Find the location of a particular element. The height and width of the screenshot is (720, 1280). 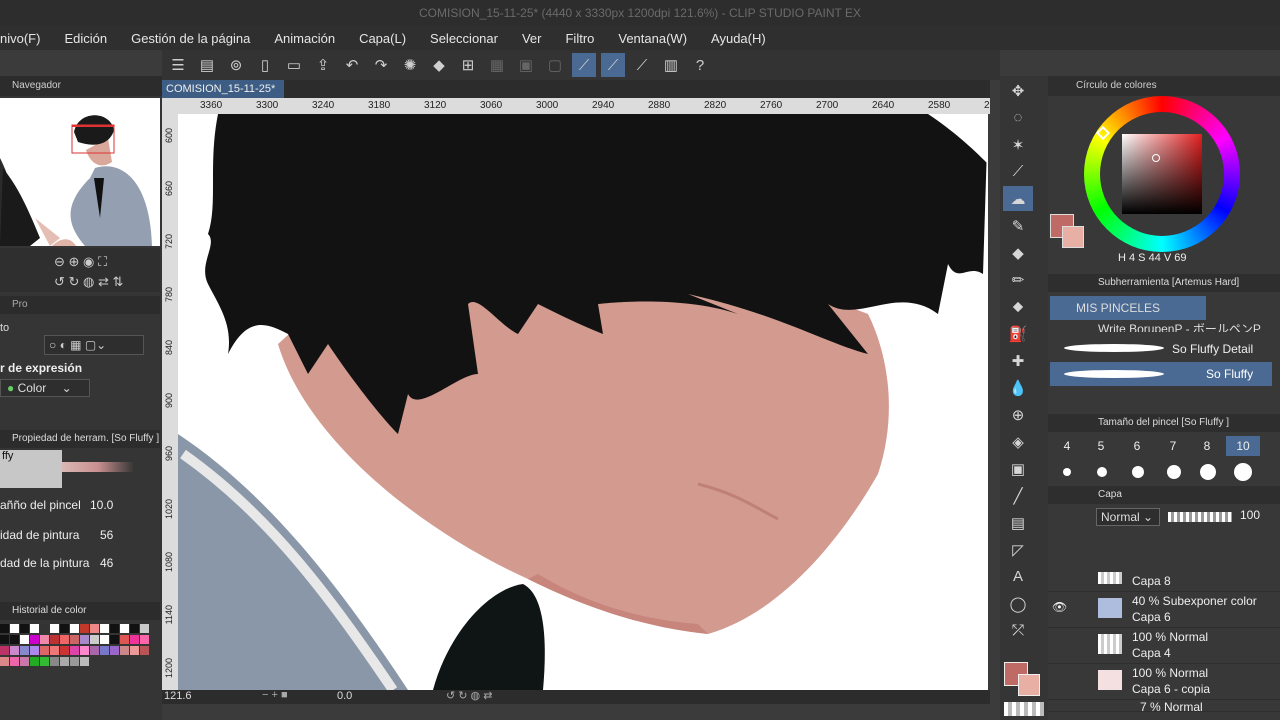

save-icon: ⇪ is located at coordinates (323, 65).